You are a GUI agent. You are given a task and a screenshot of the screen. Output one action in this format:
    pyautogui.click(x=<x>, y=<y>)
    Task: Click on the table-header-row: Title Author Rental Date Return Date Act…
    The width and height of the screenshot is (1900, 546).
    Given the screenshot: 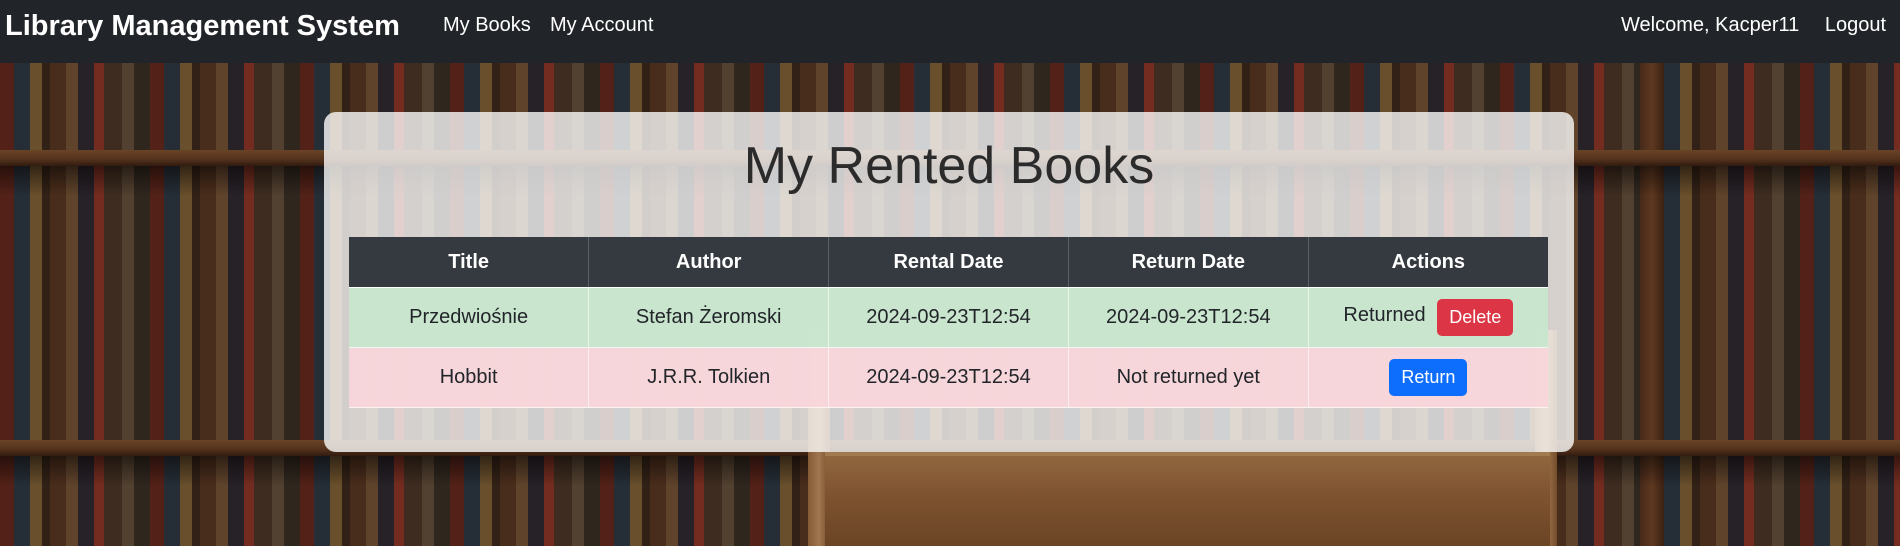 What is the action you would take?
    pyautogui.click(x=948, y=262)
    